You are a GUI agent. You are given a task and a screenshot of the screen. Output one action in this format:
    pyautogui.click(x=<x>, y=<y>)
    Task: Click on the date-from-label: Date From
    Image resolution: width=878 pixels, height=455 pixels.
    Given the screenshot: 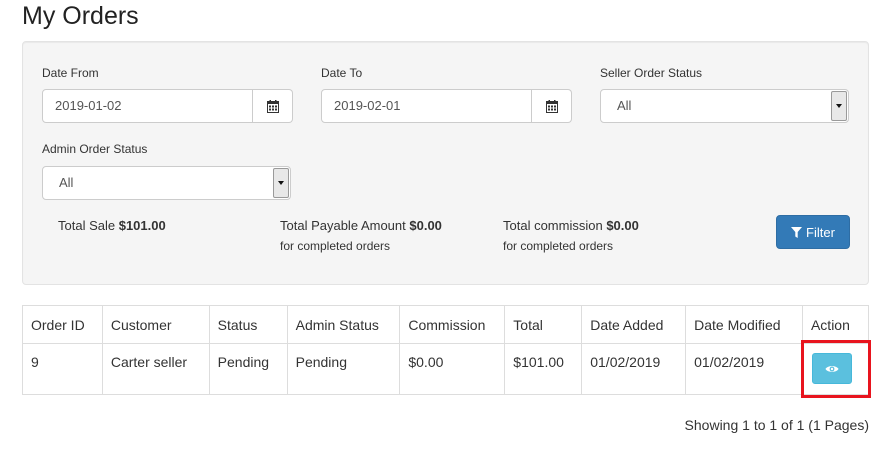 What is the action you would take?
    pyautogui.click(x=70, y=73)
    